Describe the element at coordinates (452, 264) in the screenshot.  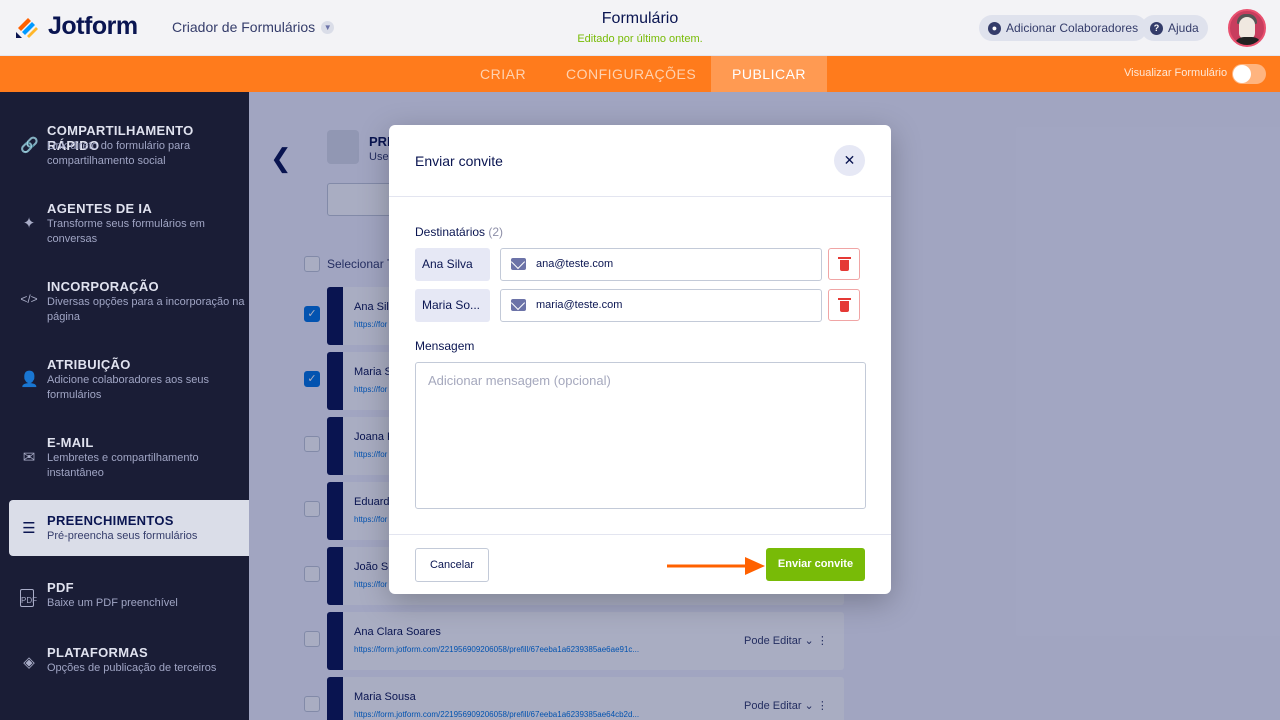
I see `recipient-name: Ana Silva` at that location.